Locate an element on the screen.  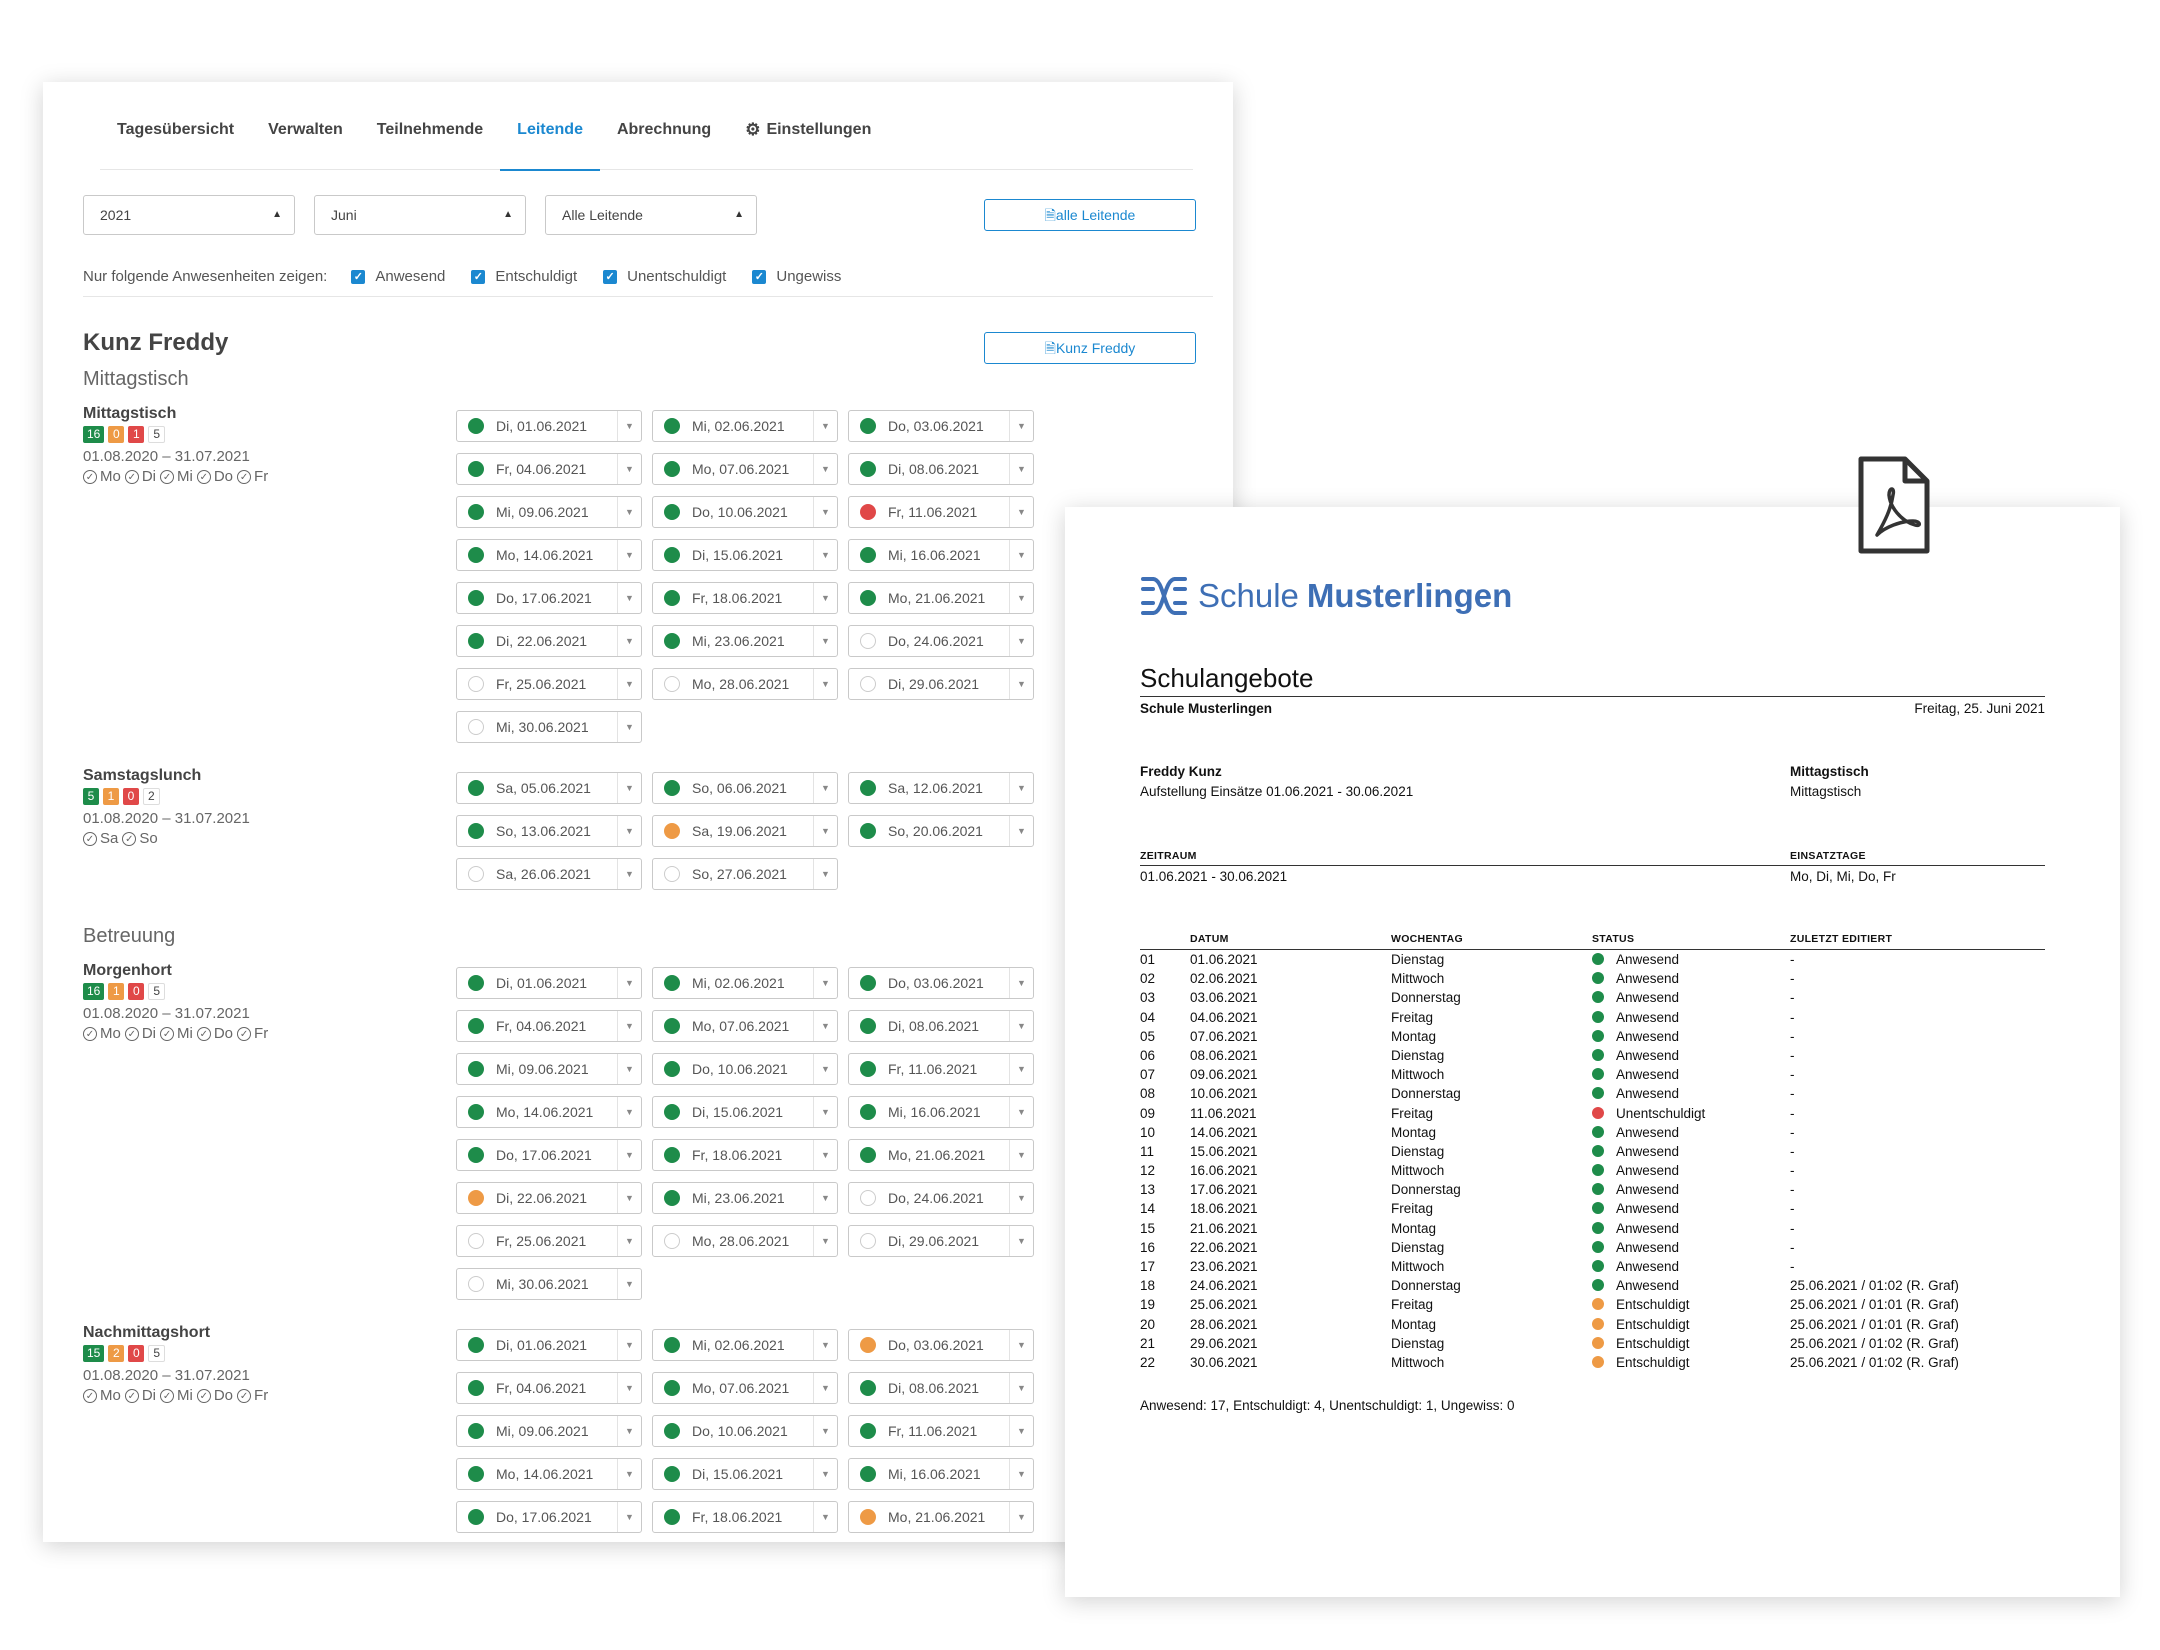
table-row: 03 03.06.2021 Donnerstag Anwesend - is located at coordinates (1592, 999).